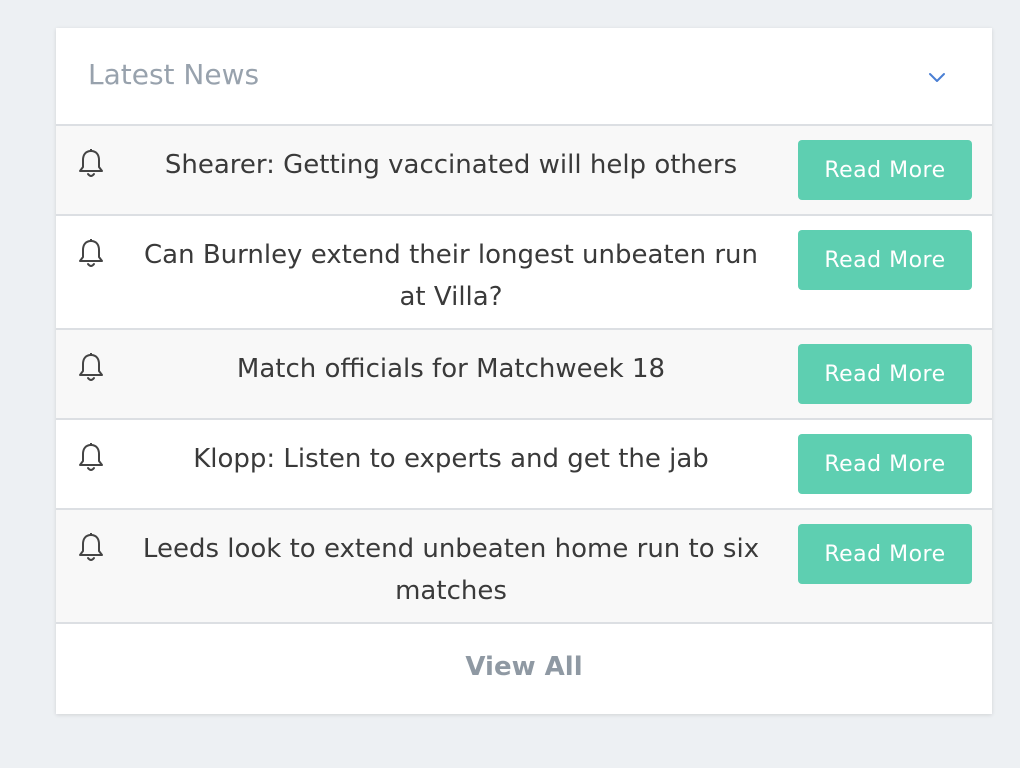 The height and width of the screenshot is (768, 1020). I want to click on card-footer: View All, so click(524, 669).